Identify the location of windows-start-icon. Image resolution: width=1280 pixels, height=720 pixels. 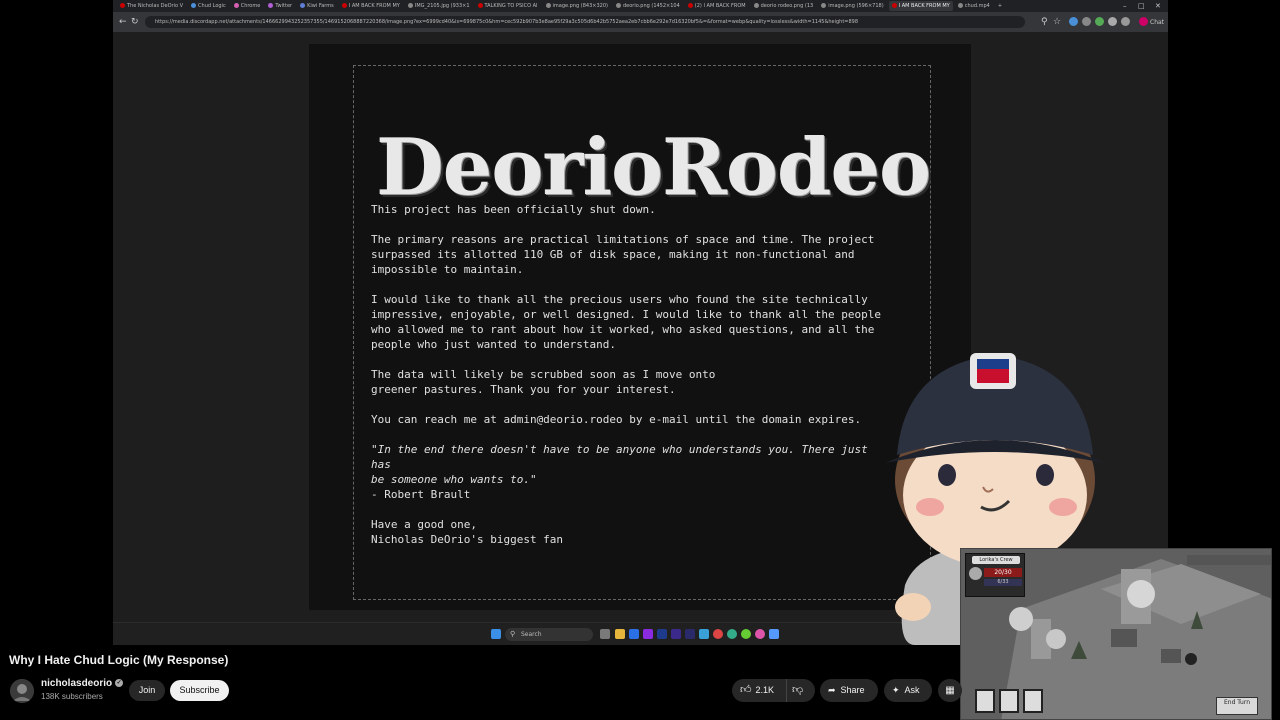
(496, 634).